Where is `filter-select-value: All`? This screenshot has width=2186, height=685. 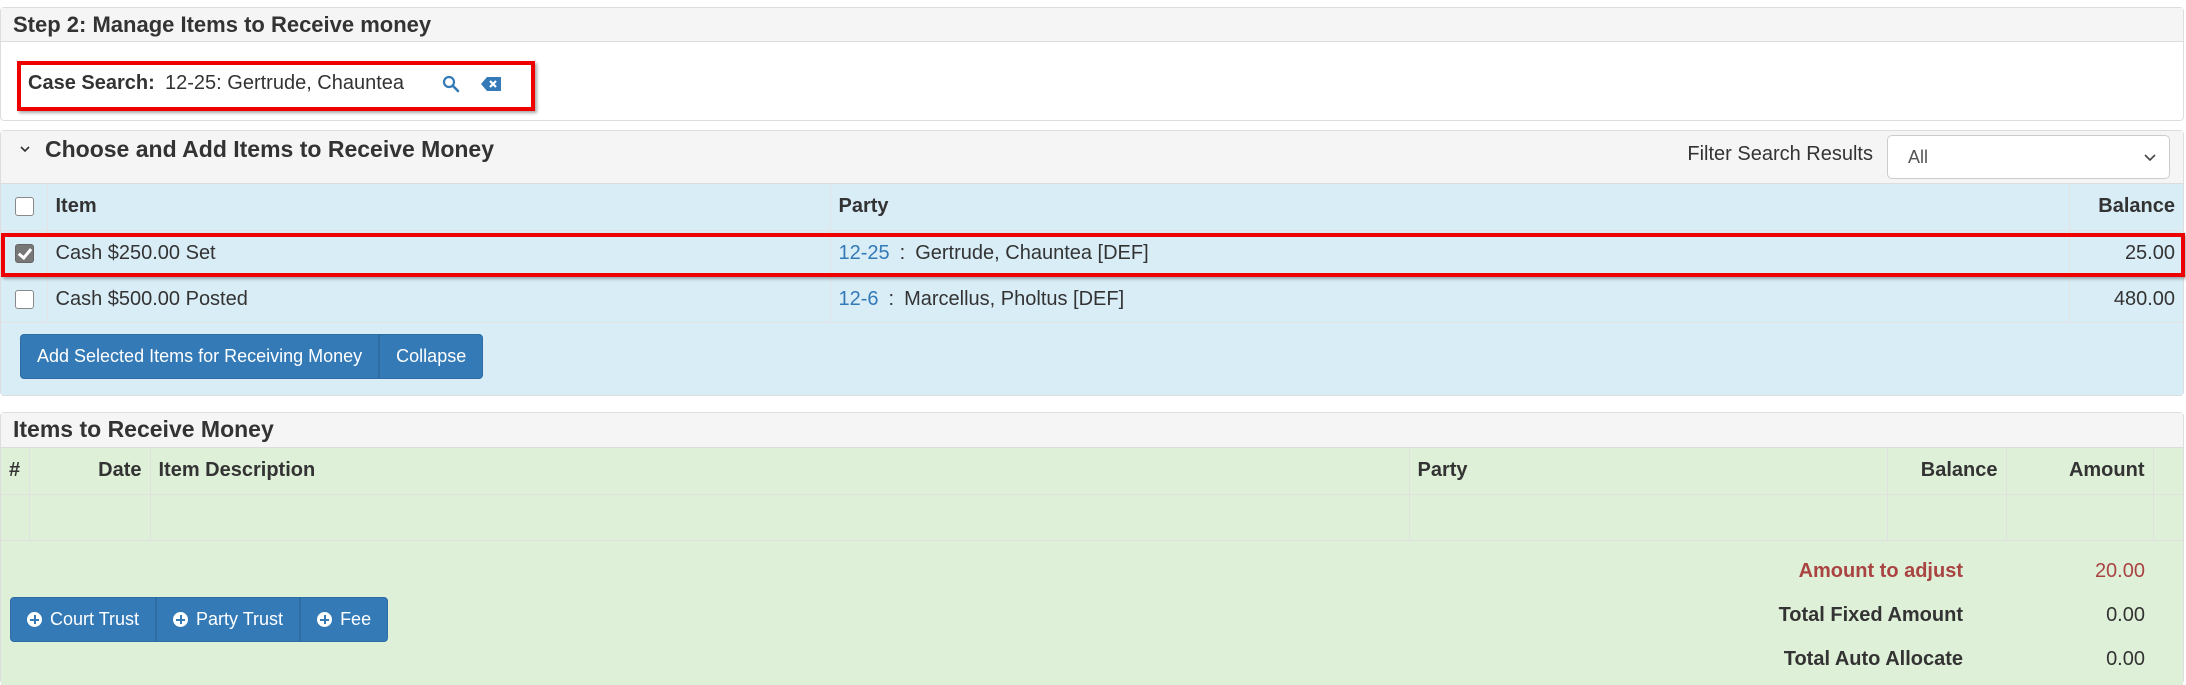 filter-select-value: All is located at coordinates (1918, 157).